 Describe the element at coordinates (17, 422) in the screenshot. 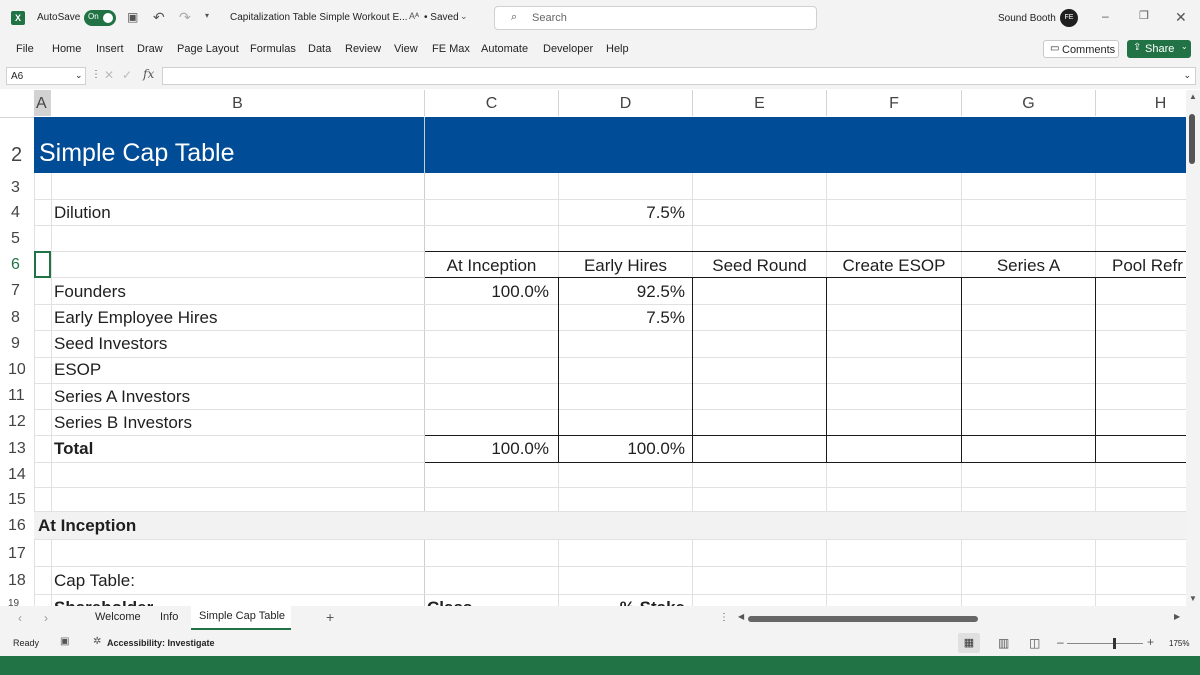

I see `row-header: 12` at that location.